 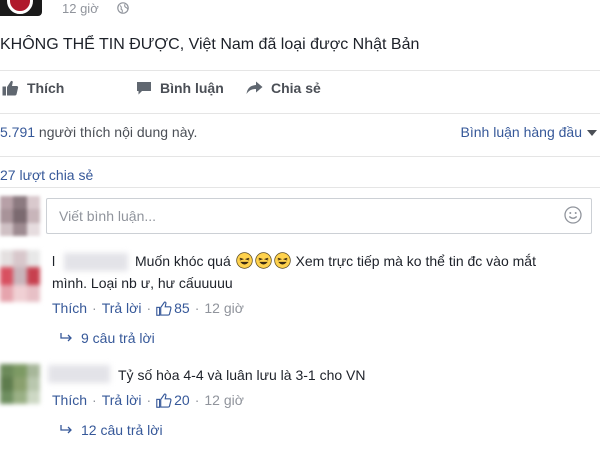 What do you see at coordinates (80, 8) in the screenshot?
I see `post-timestamp: 12 giờ` at bounding box center [80, 8].